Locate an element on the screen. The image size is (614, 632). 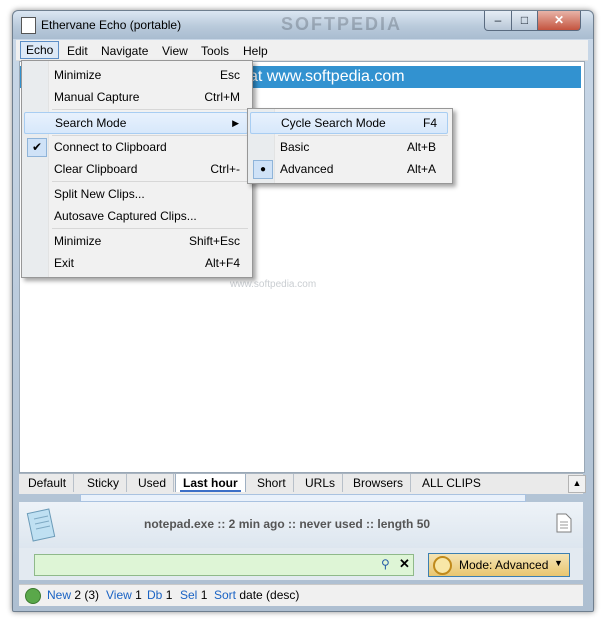
menu-navigate: Navigate is located at coordinates (124, 51).